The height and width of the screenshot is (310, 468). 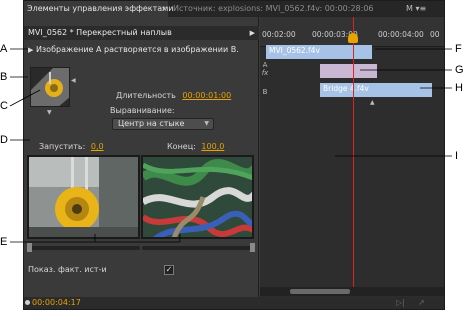 I want to click on start-row: Запустить: 0,0, so click(x=71, y=146).